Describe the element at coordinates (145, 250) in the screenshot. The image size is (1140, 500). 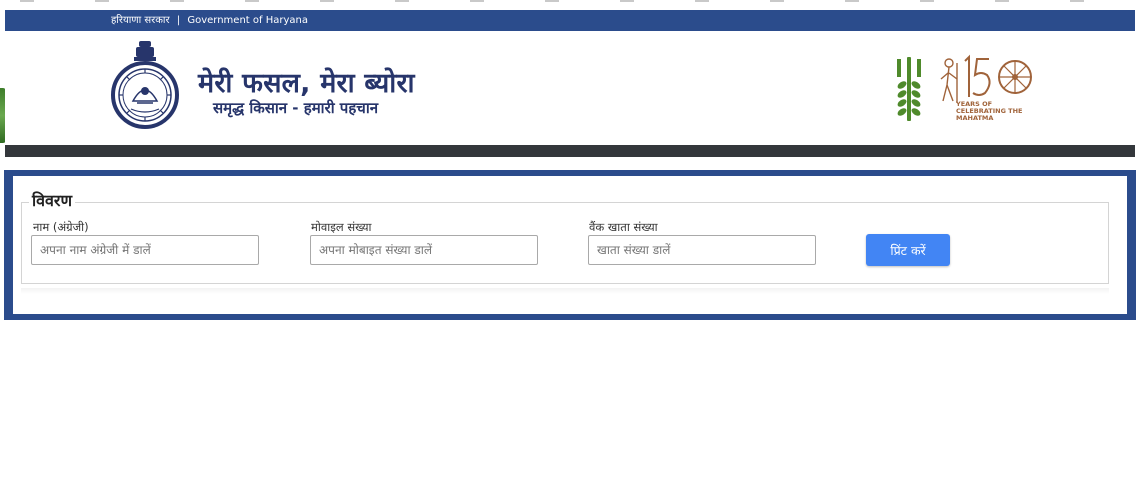
I see `name-english-input` at that location.